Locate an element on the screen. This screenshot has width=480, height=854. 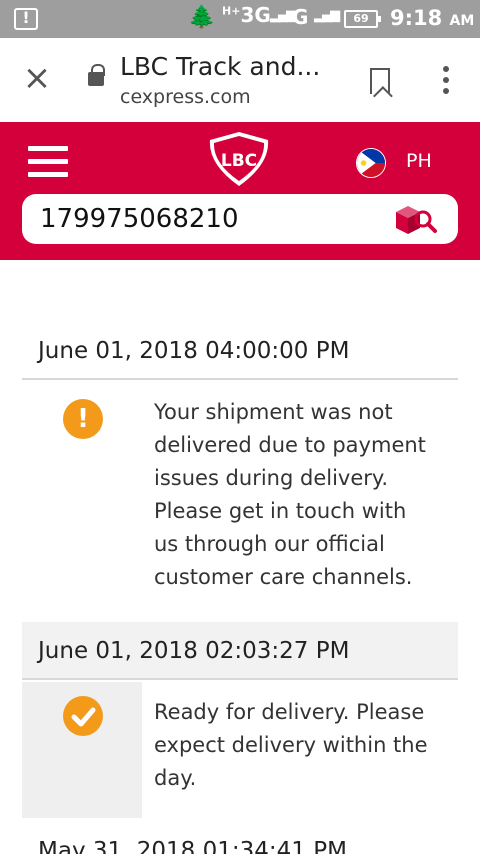
close-icon: × is located at coordinates (37, 78).